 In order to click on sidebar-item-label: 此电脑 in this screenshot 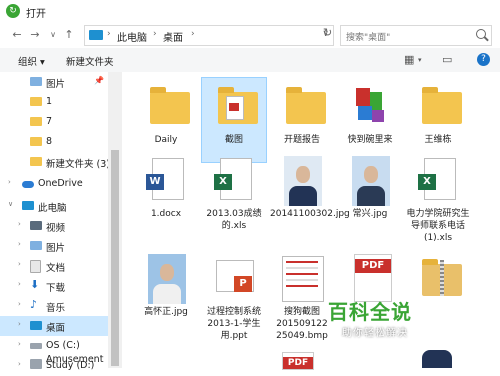, I will do `click(52, 208)`.